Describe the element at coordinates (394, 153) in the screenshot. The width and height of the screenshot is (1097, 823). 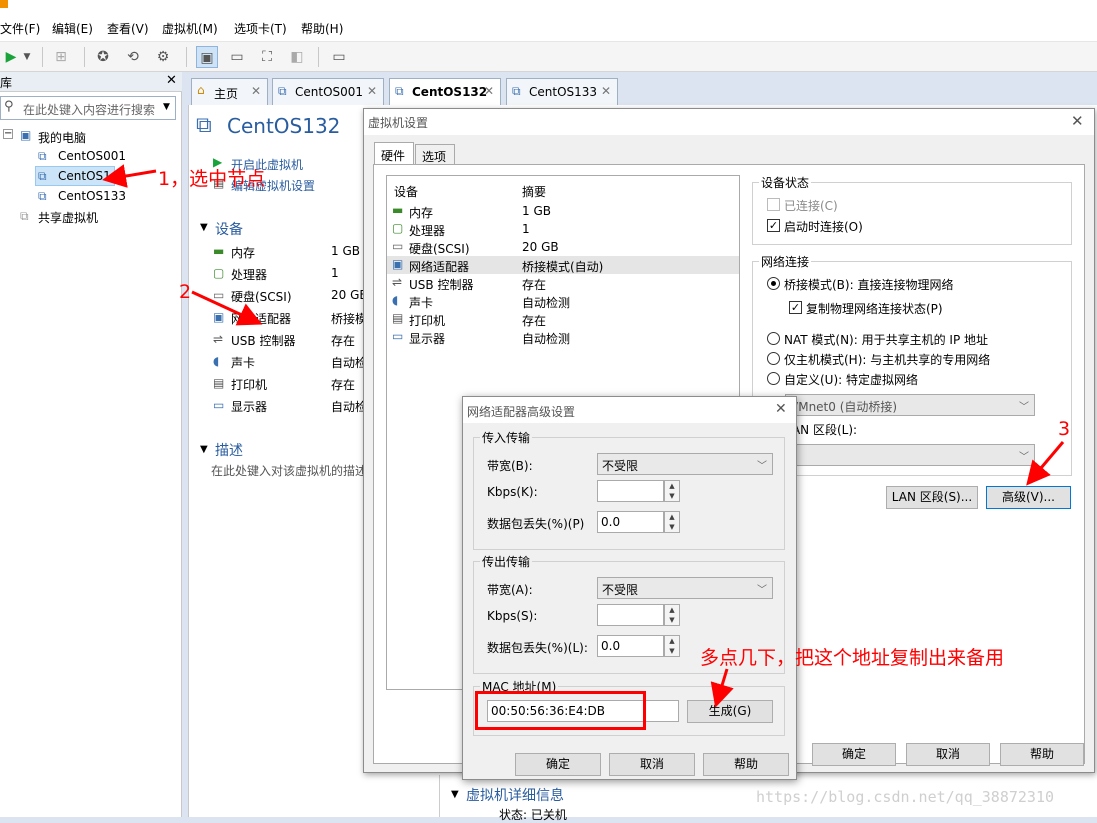
I see `tab-hardware: 硬件` at that location.